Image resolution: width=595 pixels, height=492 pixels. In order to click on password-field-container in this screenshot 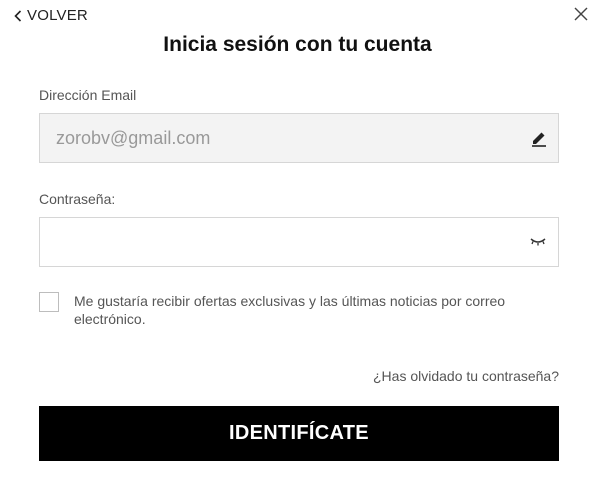, I will do `click(299, 242)`.